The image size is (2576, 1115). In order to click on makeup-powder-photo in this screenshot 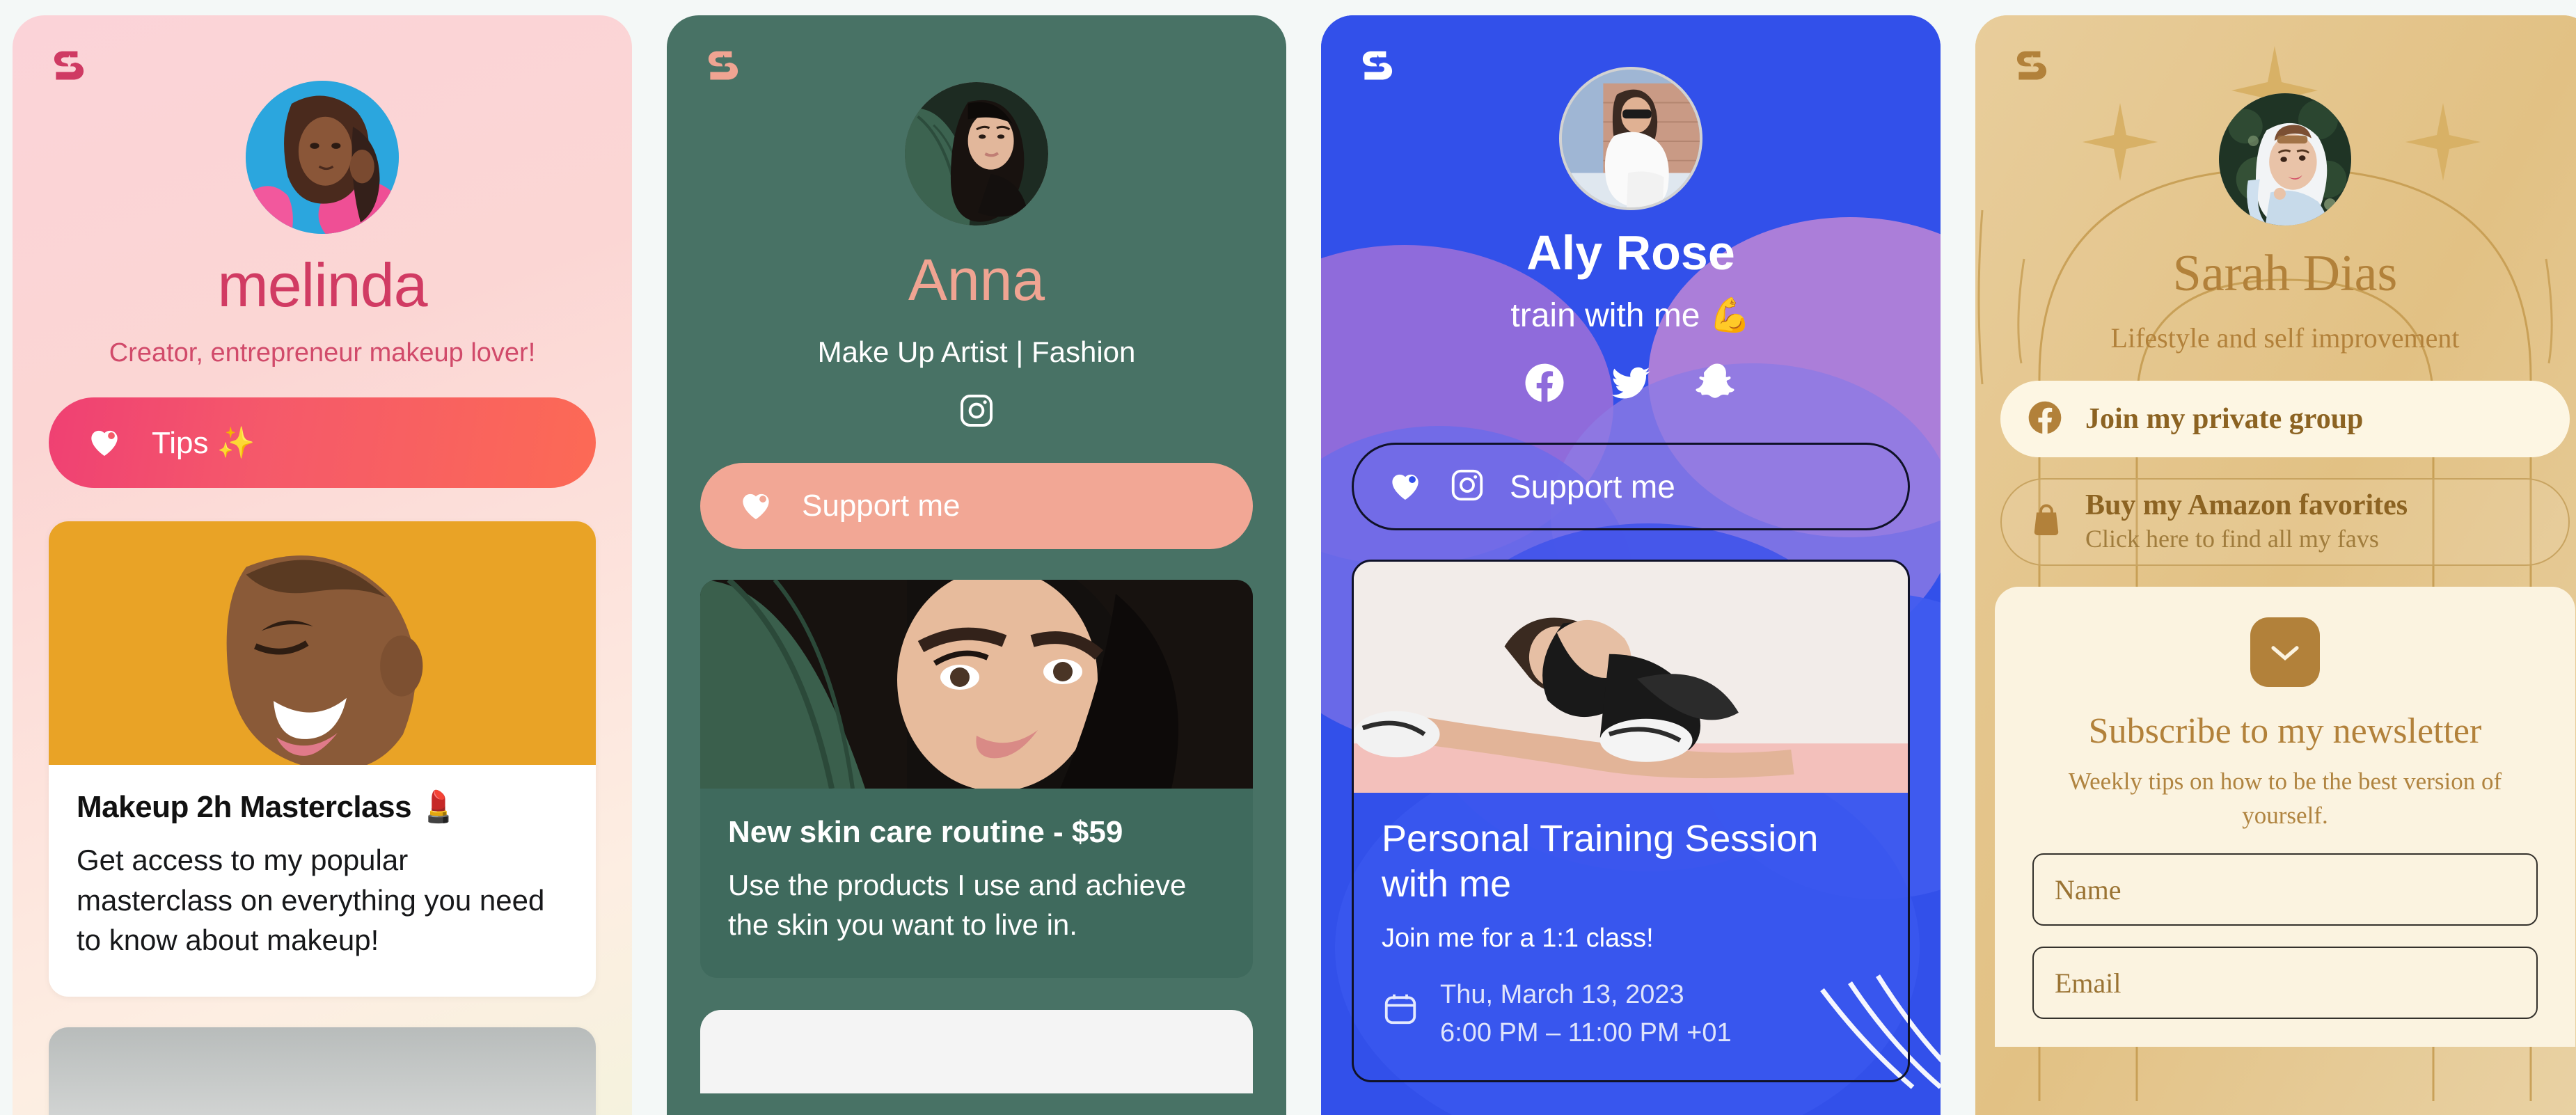, I will do `click(322, 1071)`.